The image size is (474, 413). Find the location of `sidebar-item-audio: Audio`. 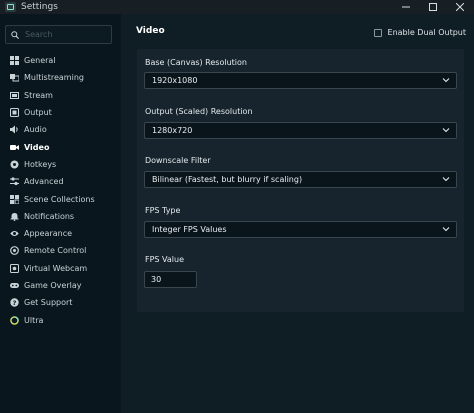

sidebar-item-audio: Audio is located at coordinates (60, 129).